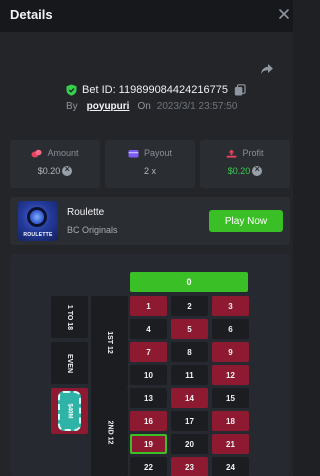 The width and height of the screenshot is (320, 476). What do you see at coordinates (108, 106) in the screenshot?
I see `username-link: poyupuri` at bounding box center [108, 106].